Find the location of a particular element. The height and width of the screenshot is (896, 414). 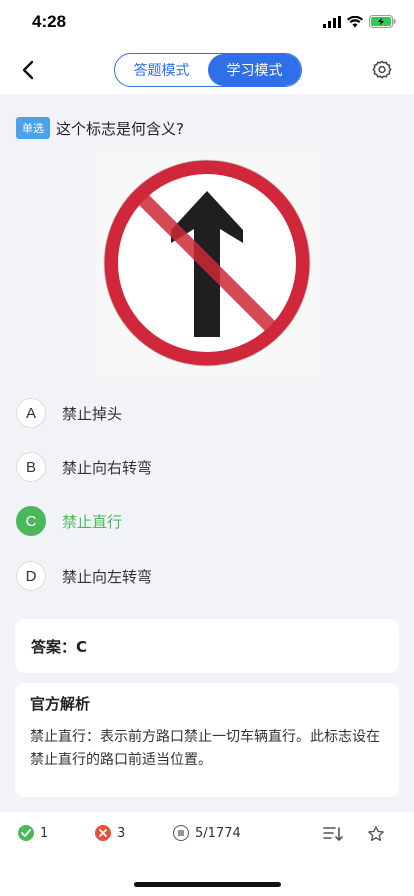

wrong-count: 3 is located at coordinates (110, 833).